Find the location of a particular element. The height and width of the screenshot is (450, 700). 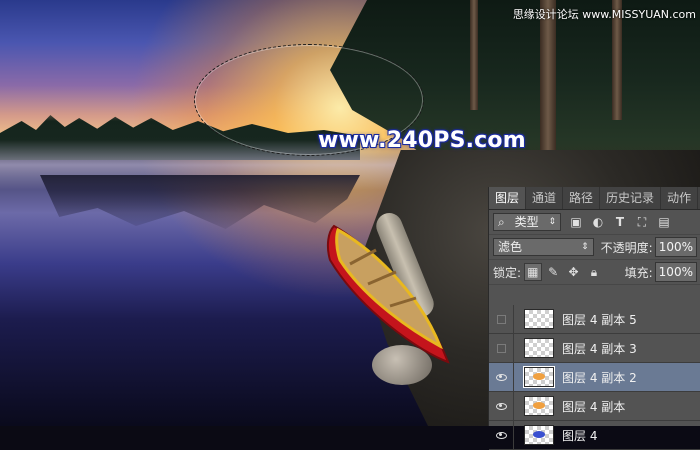

blend-row: 滤色 ⇕ 不透明度: 100% is located at coordinates (594, 247).